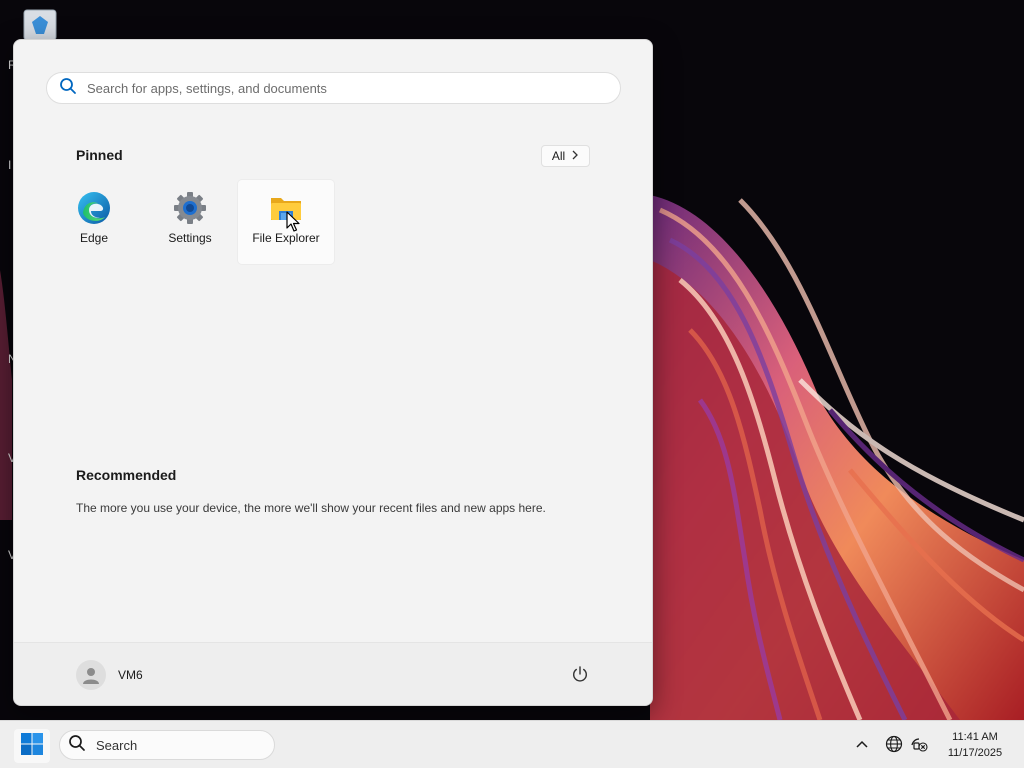 The height and width of the screenshot is (768, 1024). What do you see at coordinates (126, 475) in the screenshot?
I see `recommended-title: Recommended` at bounding box center [126, 475].